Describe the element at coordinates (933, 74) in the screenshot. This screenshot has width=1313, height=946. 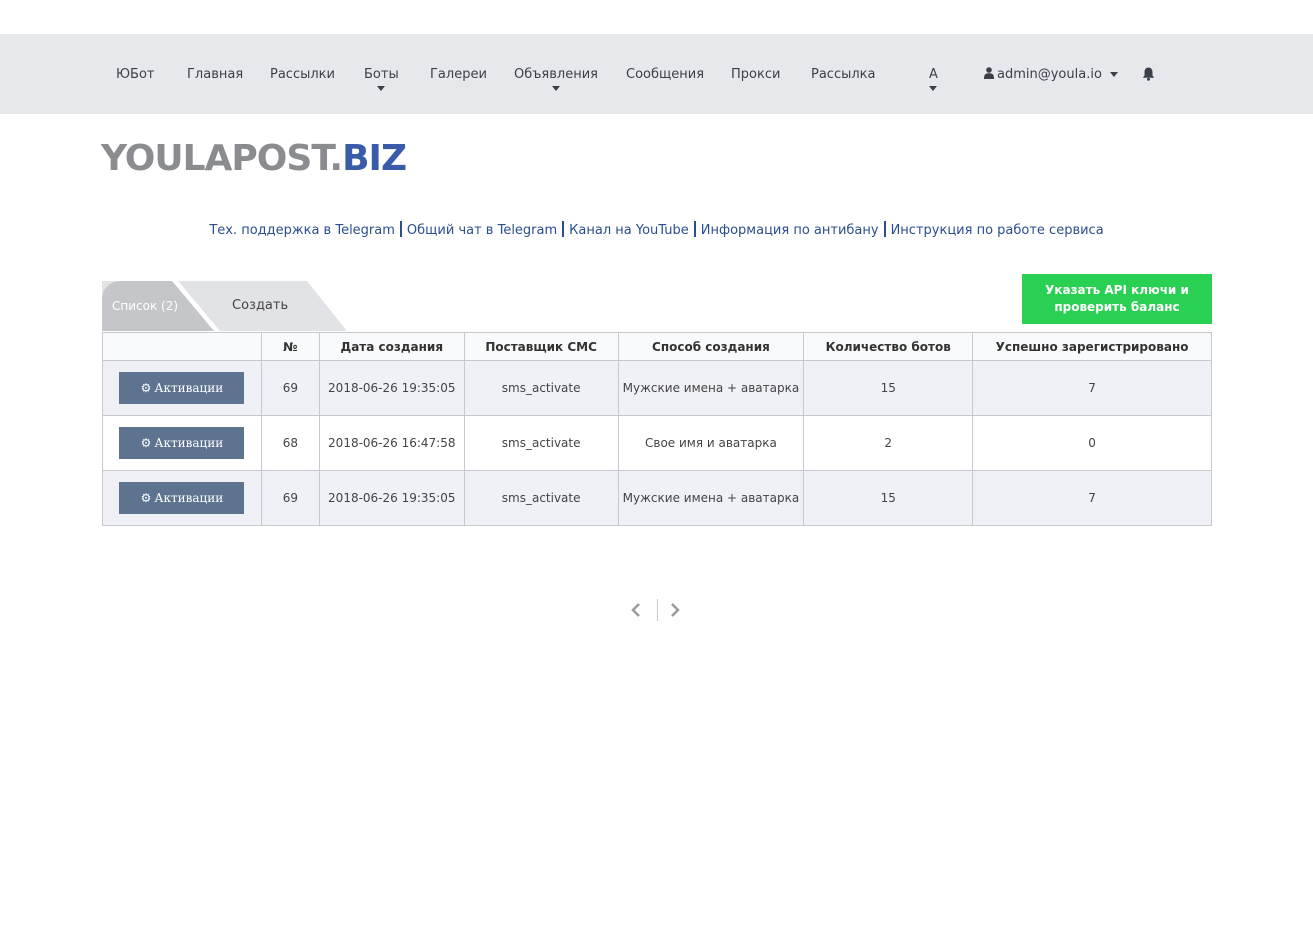
I see `nav-item-language-label: A` at that location.